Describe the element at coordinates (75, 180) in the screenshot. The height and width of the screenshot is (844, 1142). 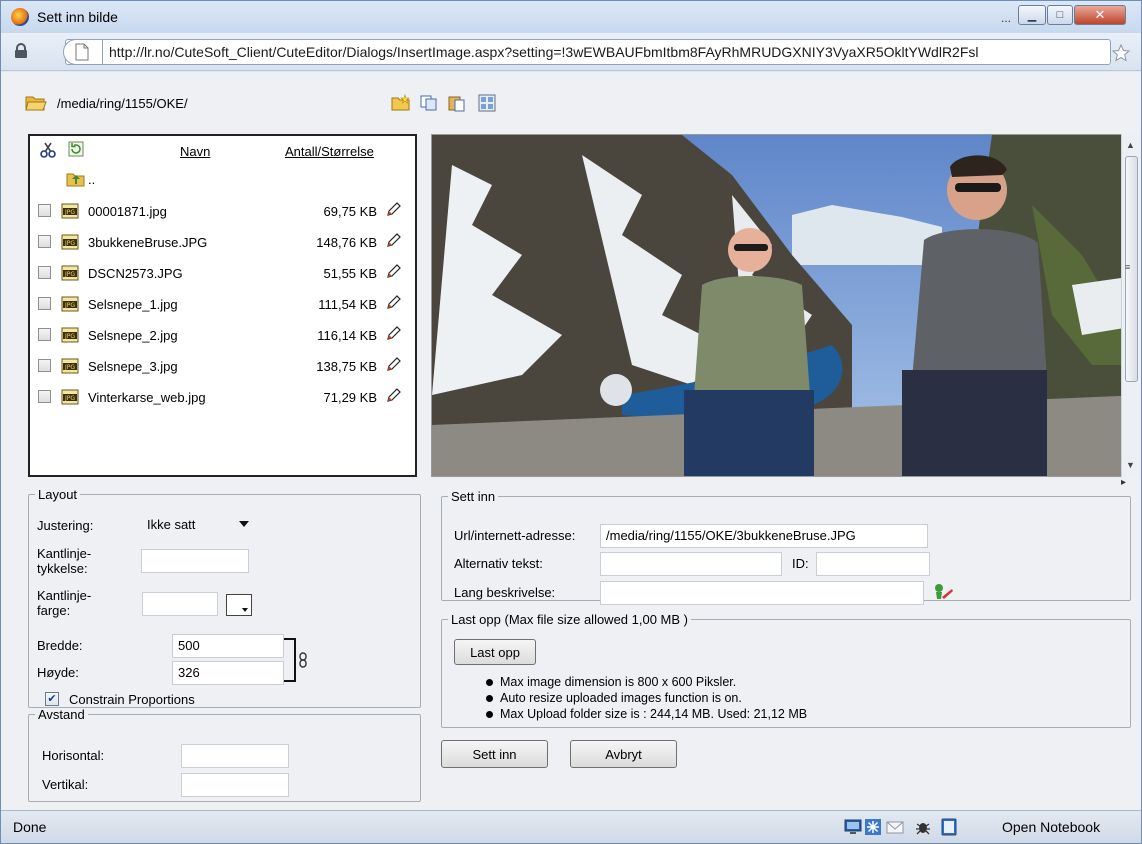
I see `up-folder-icon` at that location.